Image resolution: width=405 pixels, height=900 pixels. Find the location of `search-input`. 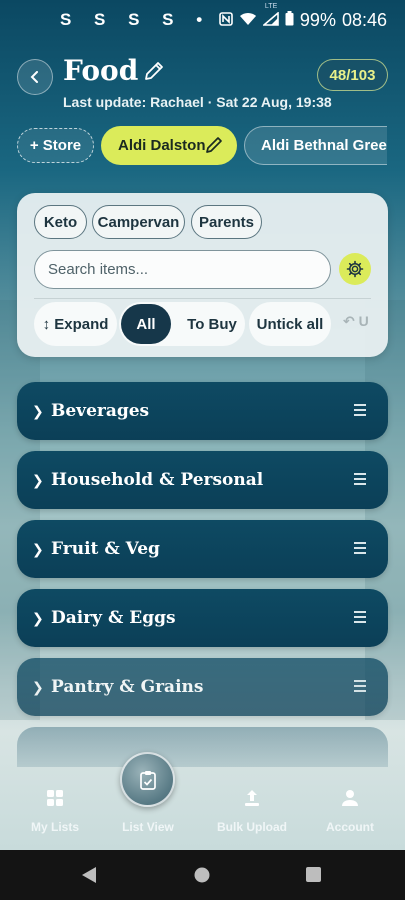

search-input is located at coordinates (182, 269).